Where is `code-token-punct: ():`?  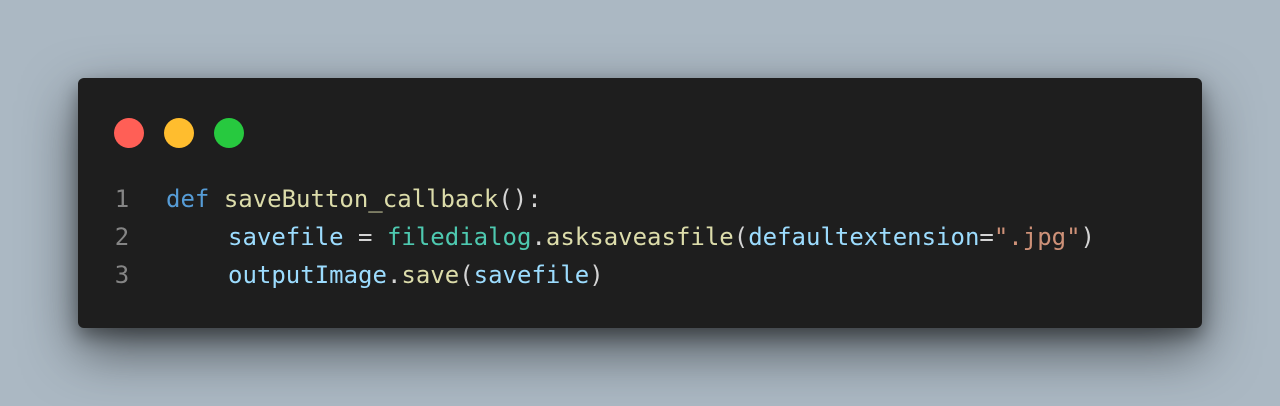
code-token-punct: (): is located at coordinates (520, 199).